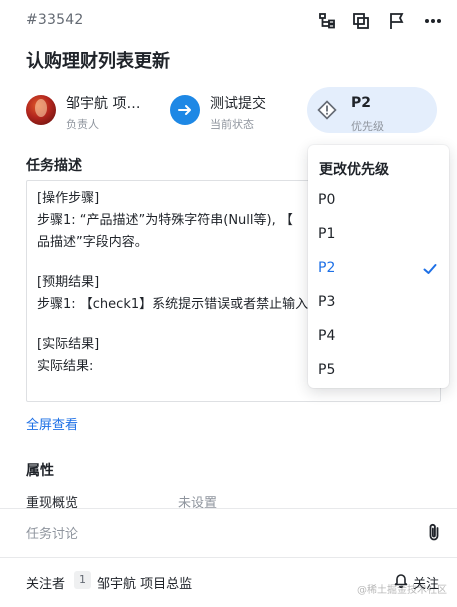  What do you see at coordinates (430, 269) in the screenshot?
I see `checkmark-icon` at bounding box center [430, 269].